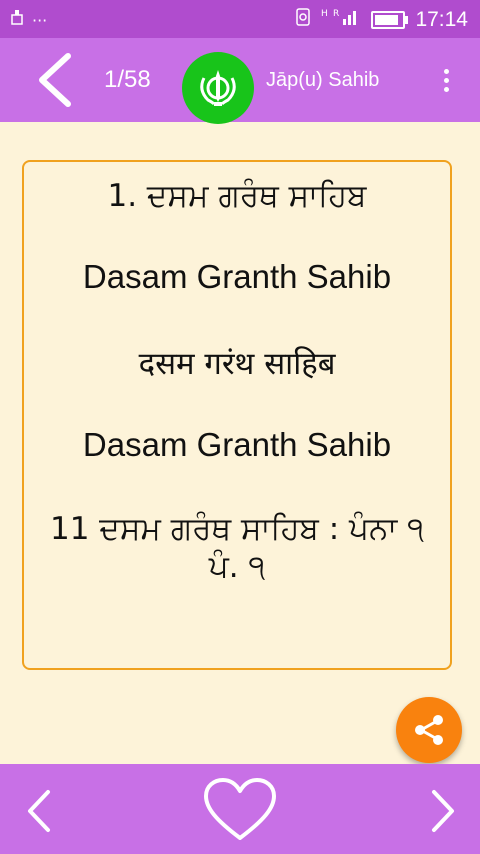  Describe the element at coordinates (336, 14) in the screenshot. I see `svg-text: R` at that location.